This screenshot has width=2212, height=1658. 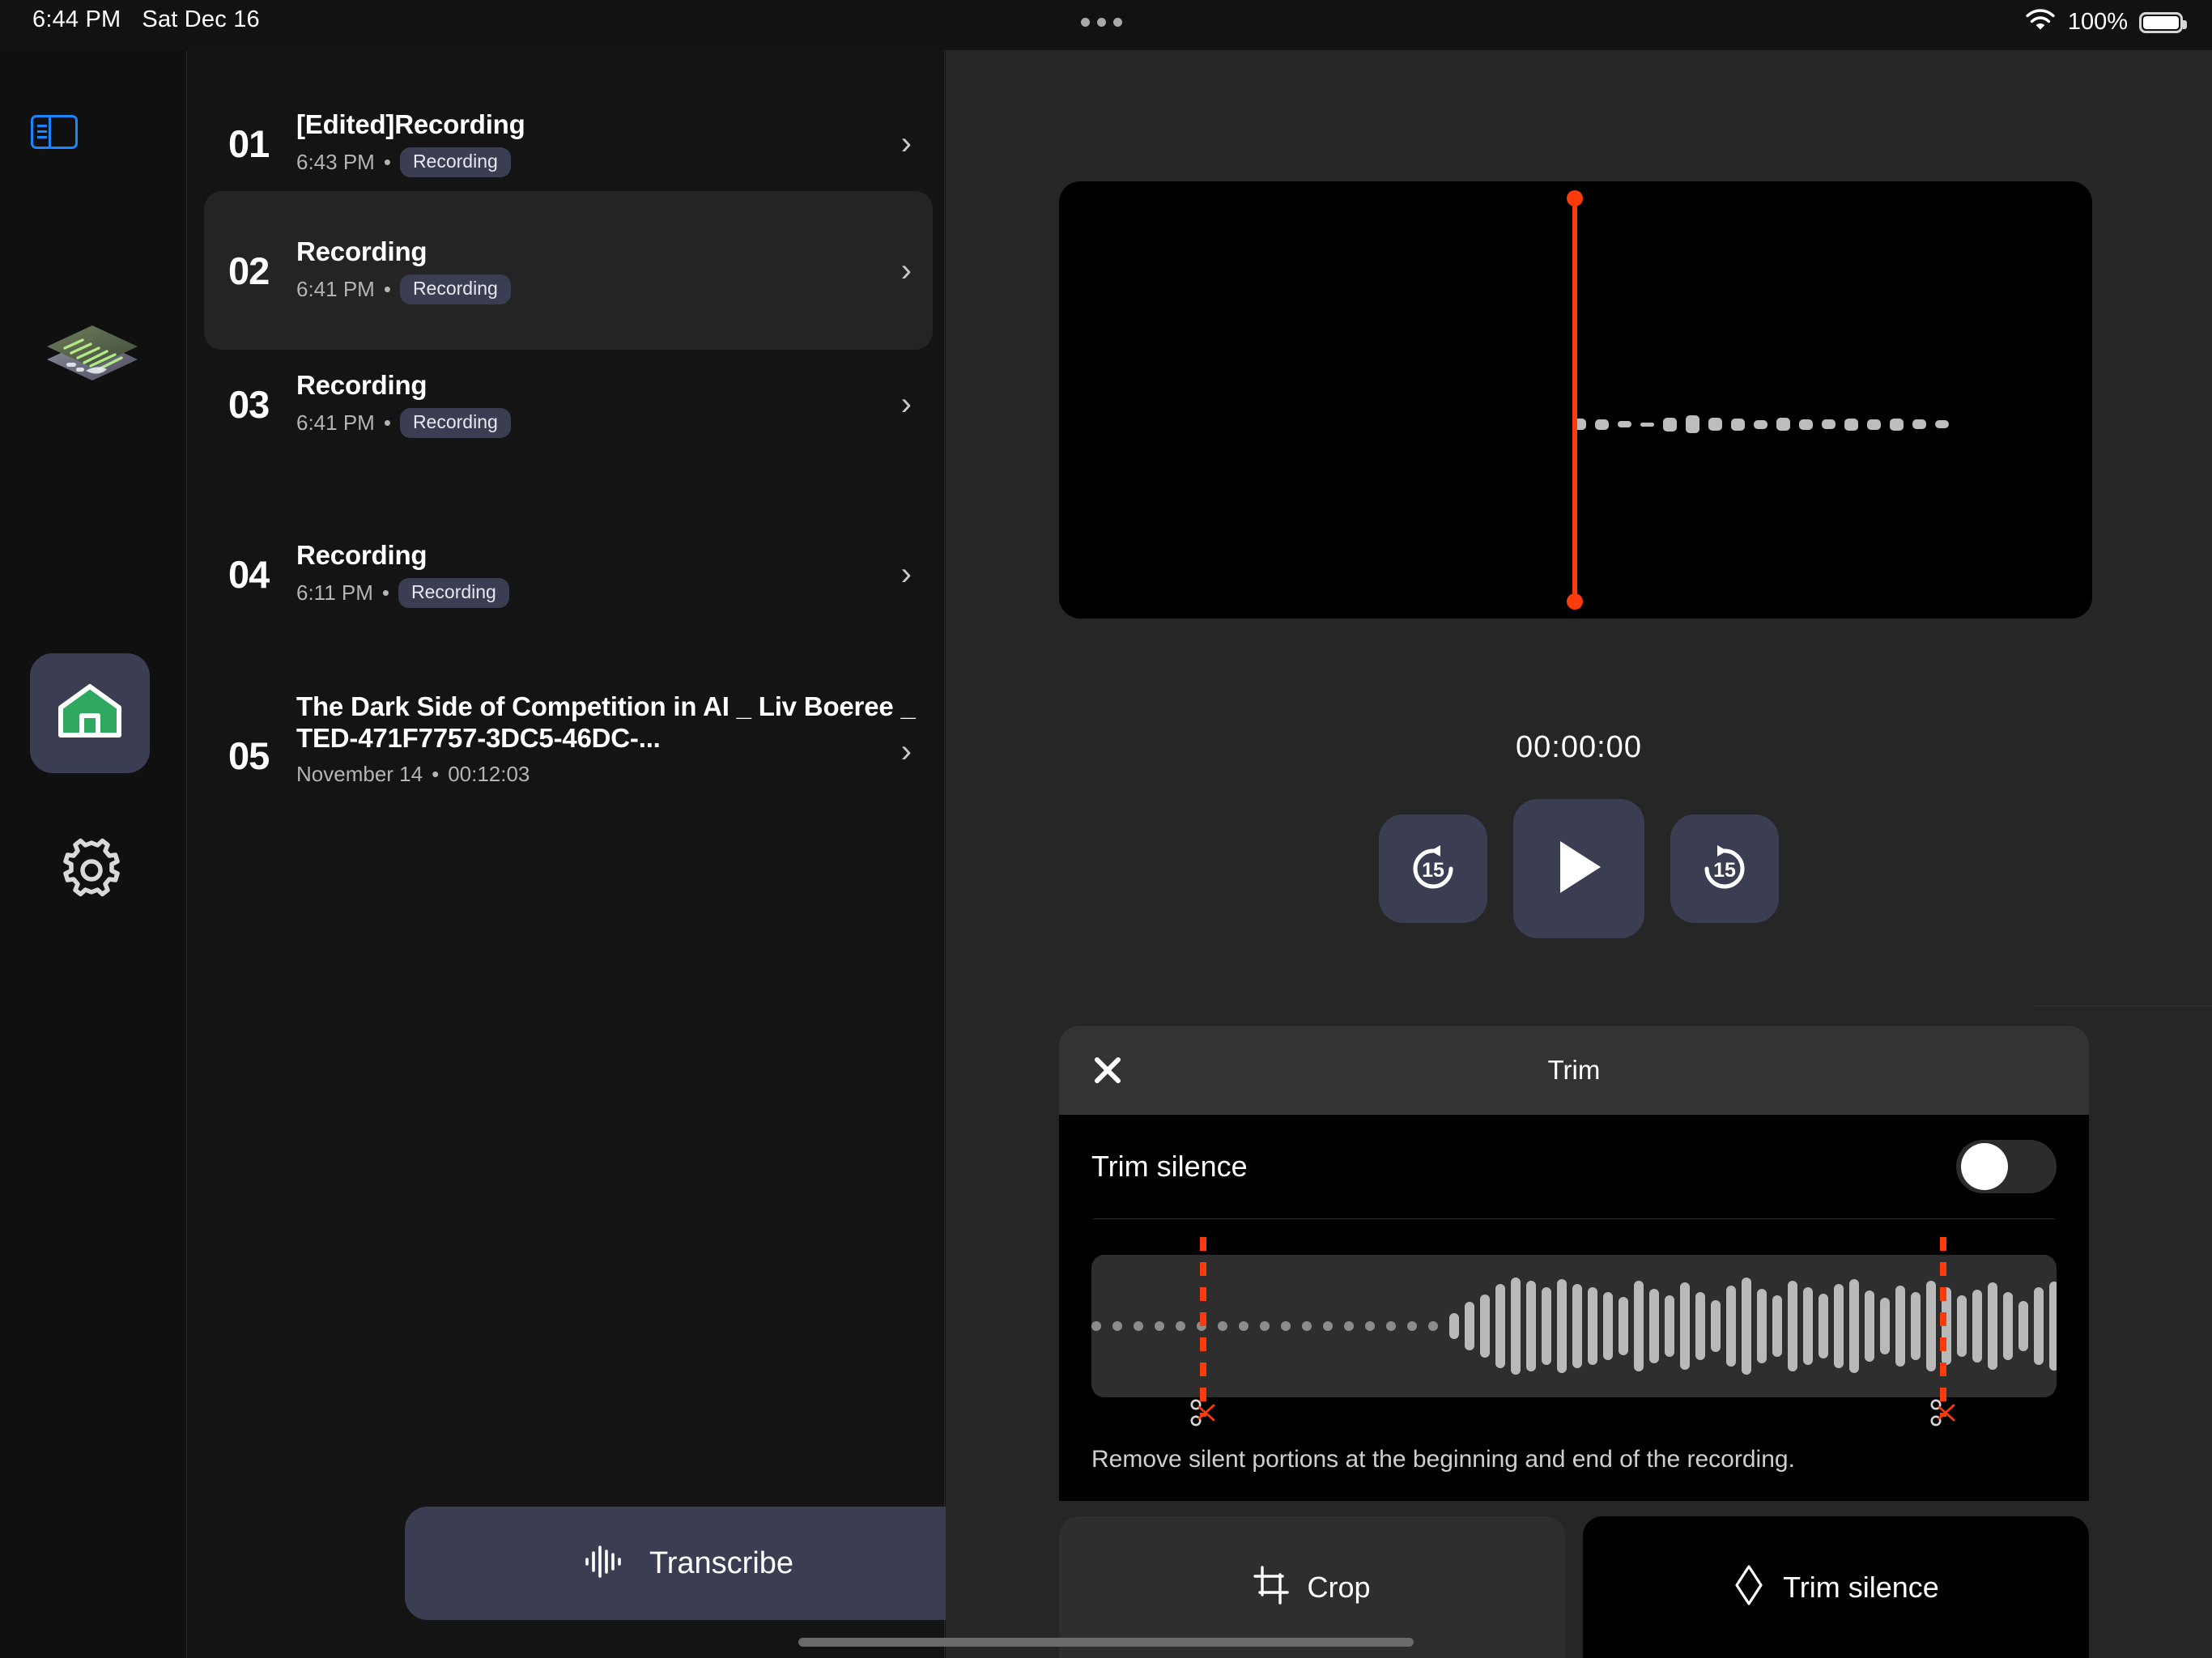 I want to click on trim-sheet-title: Trim, so click(x=1574, y=1070).